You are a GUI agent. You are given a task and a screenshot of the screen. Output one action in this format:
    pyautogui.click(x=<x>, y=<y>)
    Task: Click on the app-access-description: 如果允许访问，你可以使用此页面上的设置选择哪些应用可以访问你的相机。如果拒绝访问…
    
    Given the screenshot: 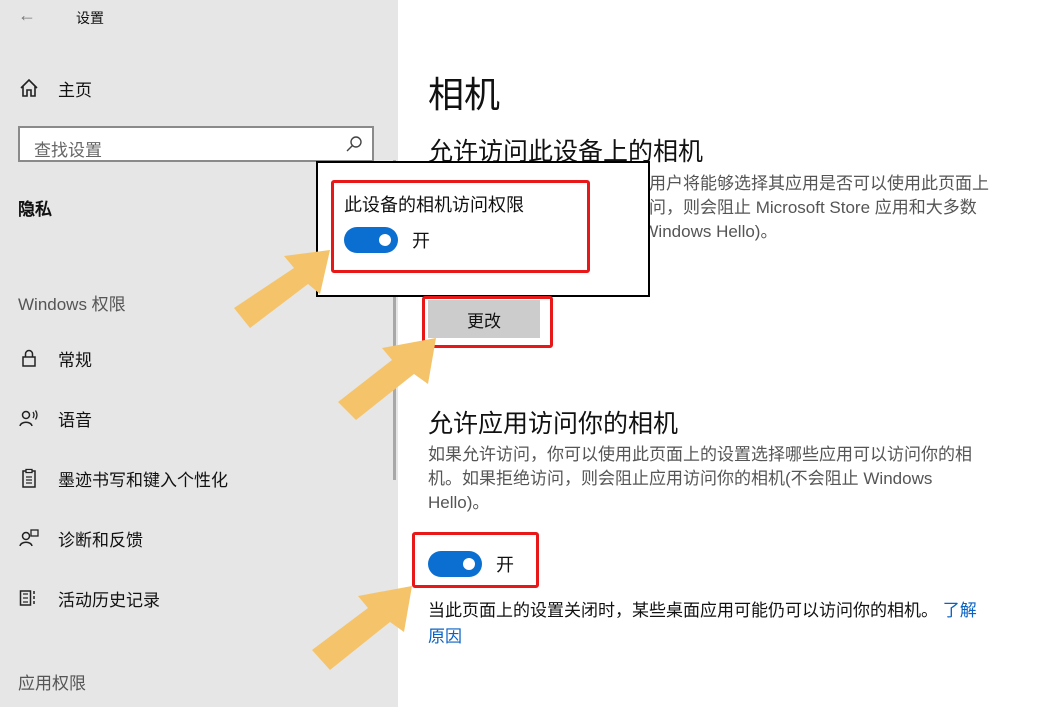 What is the action you would take?
    pyautogui.click(x=700, y=478)
    